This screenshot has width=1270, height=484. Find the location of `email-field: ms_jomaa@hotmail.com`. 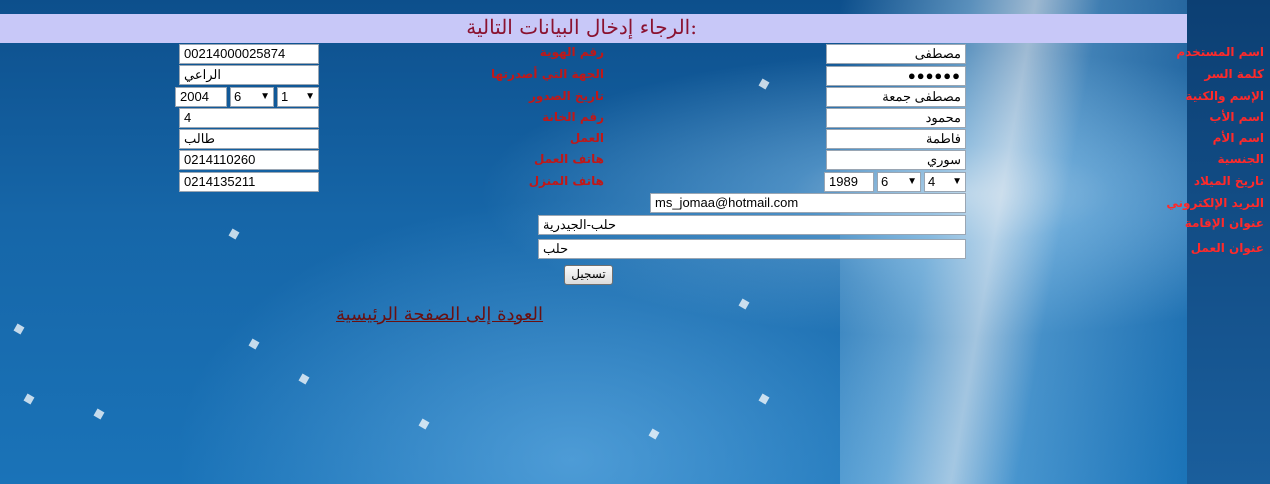

email-field: ms_jomaa@hotmail.com is located at coordinates (808, 203).